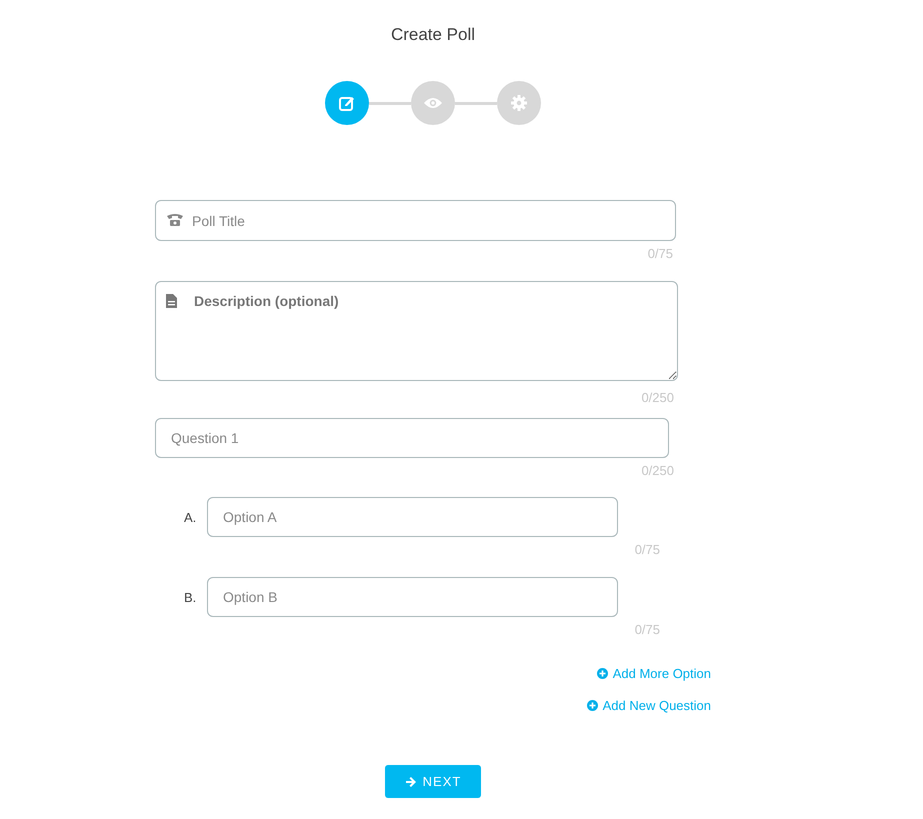 The width and height of the screenshot is (923, 819). Describe the element at coordinates (412, 516) in the screenshot. I see `text-field: Option A` at that location.